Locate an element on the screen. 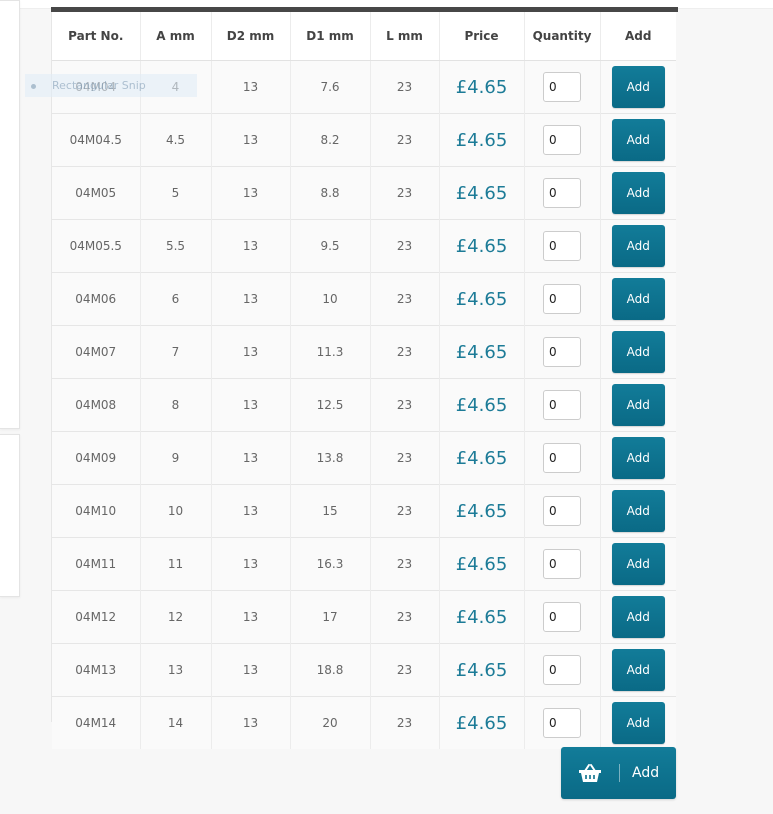 This screenshot has width=773, height=814. basket-button-label: Add is located at coordinates (646, 773).